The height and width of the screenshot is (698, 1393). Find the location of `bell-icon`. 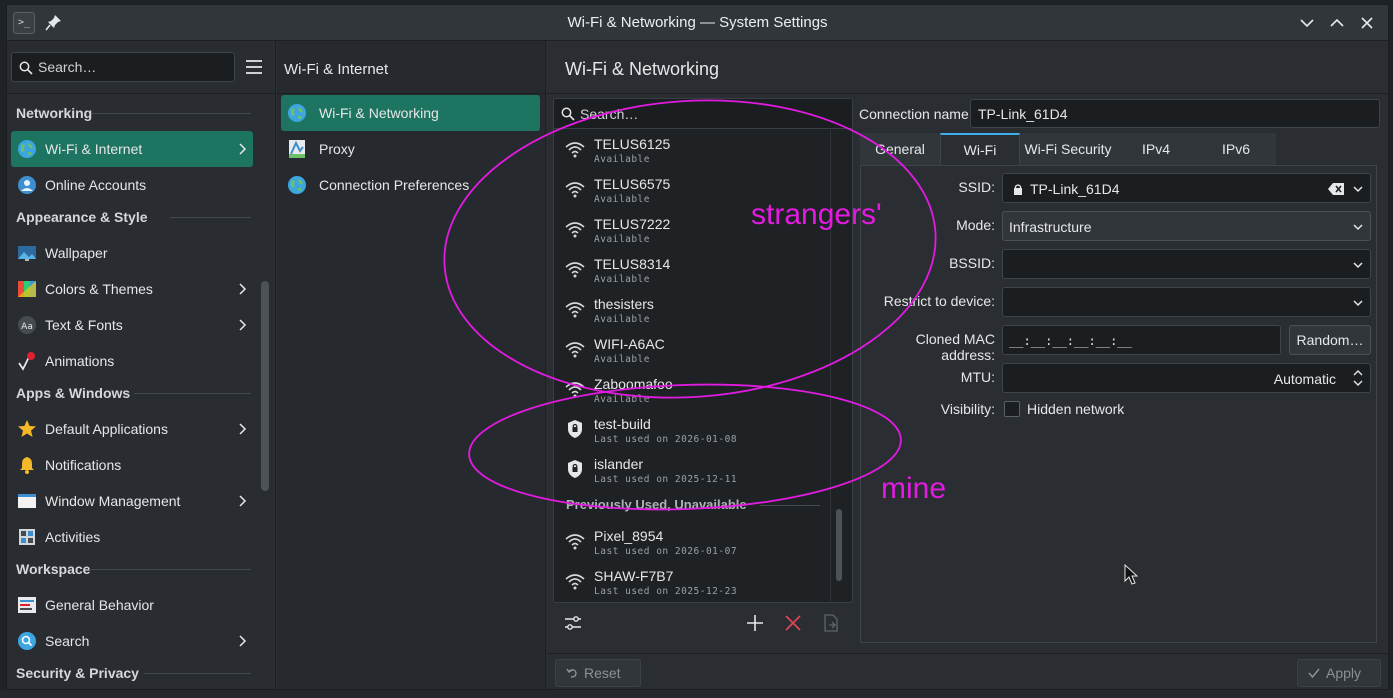

bell-icon is located at coordinates (27, 465).